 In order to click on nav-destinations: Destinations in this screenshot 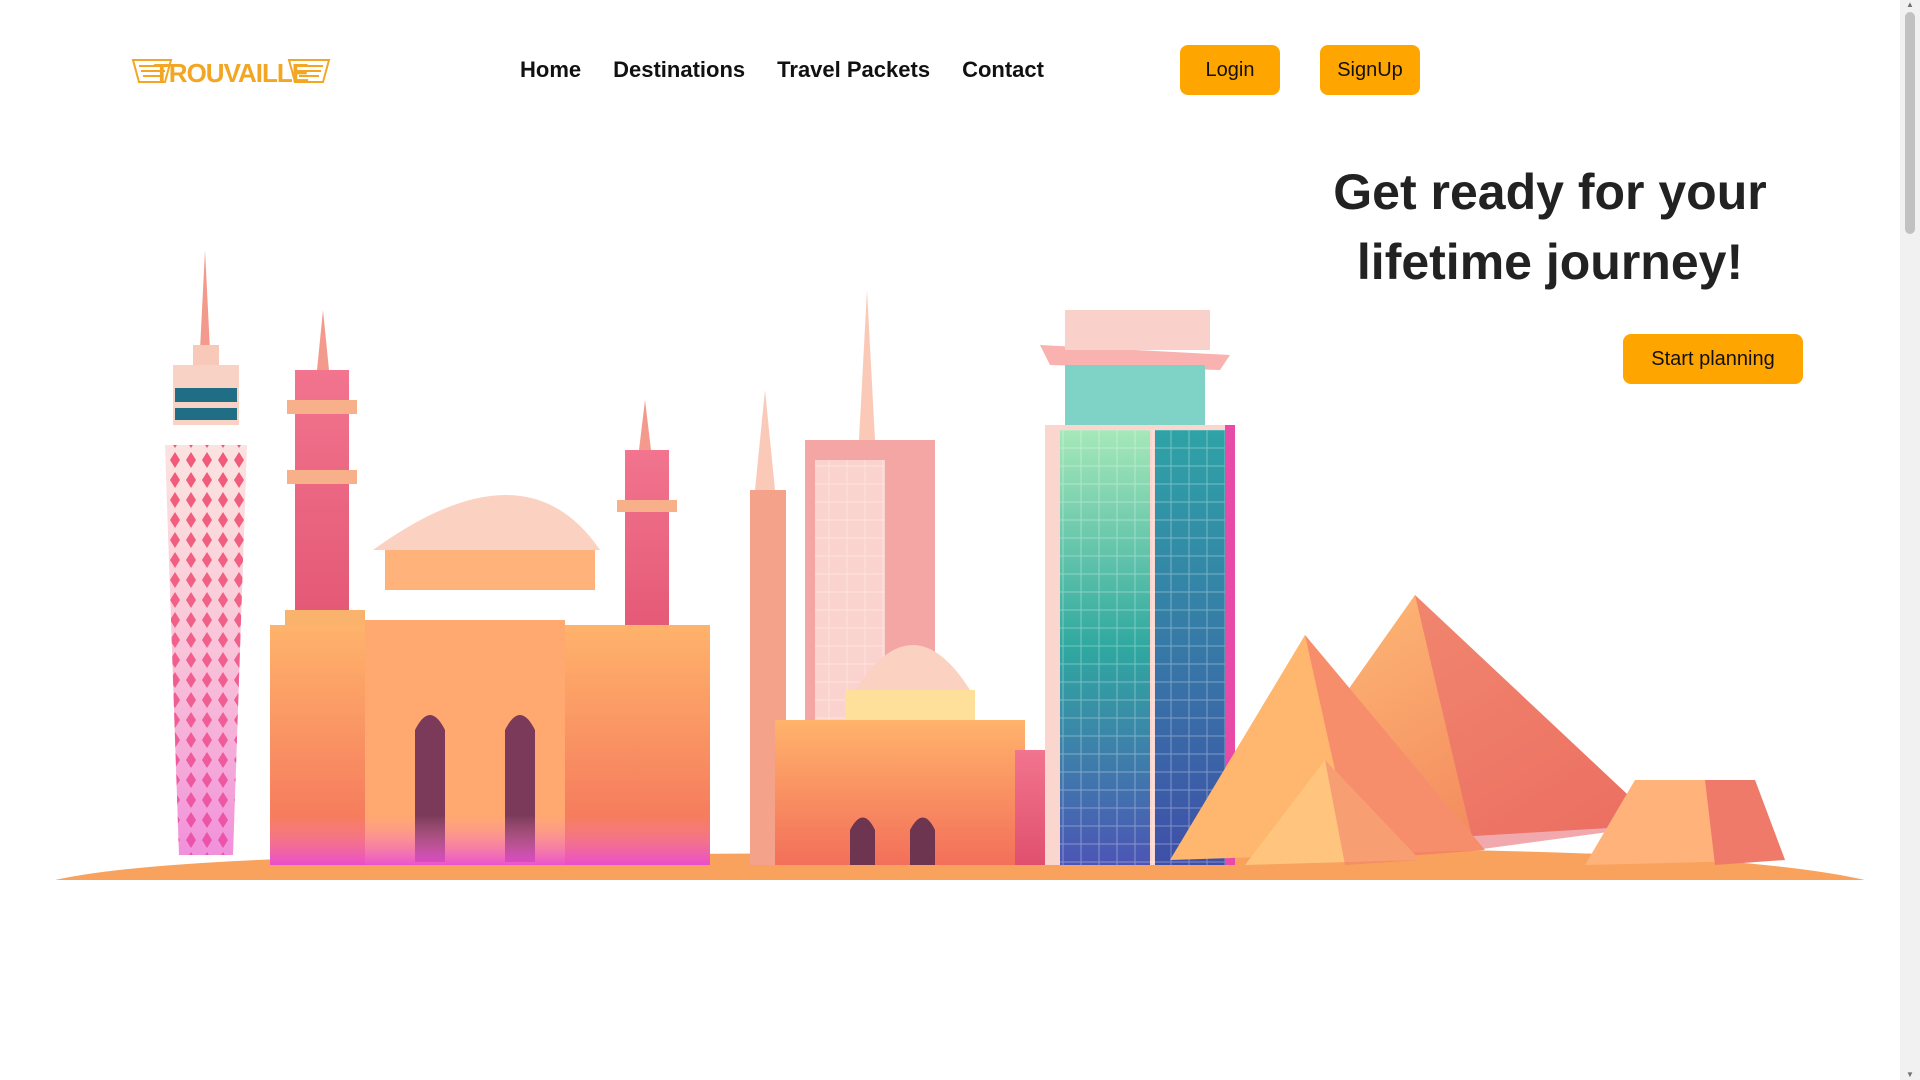, I will do `click(679, 70)`.